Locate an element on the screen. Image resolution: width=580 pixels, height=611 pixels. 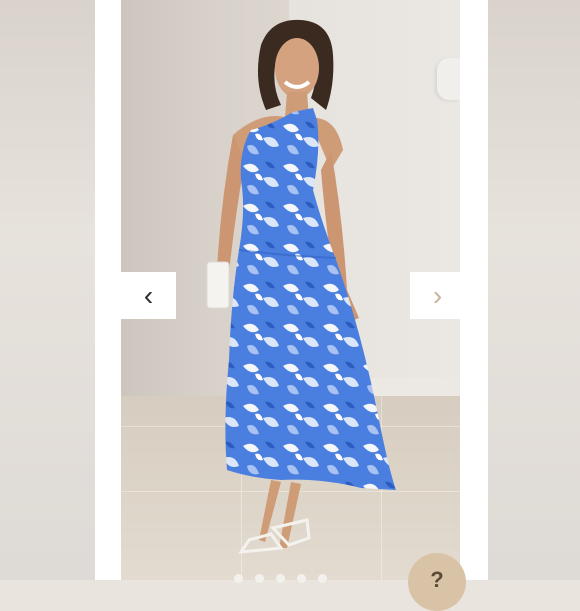
chevron-right-icon: › is located at coordinates (437, 295).